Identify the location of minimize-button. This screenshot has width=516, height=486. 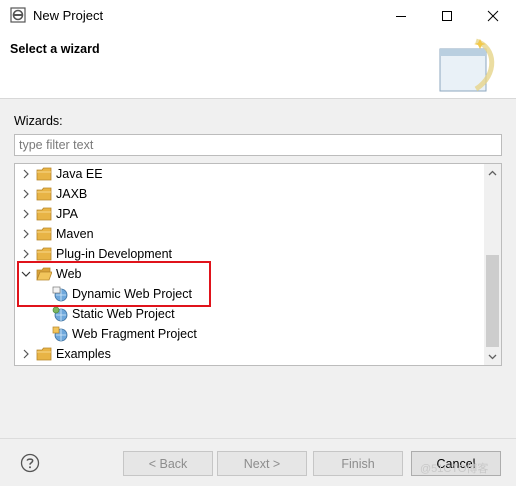
(401, 15).